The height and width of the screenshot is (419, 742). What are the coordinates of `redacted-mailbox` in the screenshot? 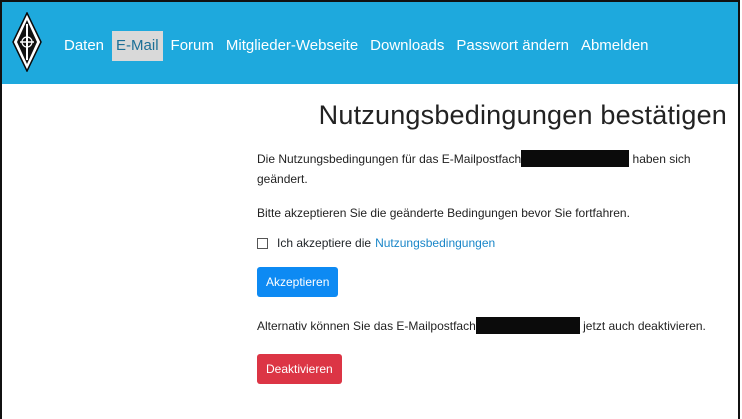 It's located at (575, 158).